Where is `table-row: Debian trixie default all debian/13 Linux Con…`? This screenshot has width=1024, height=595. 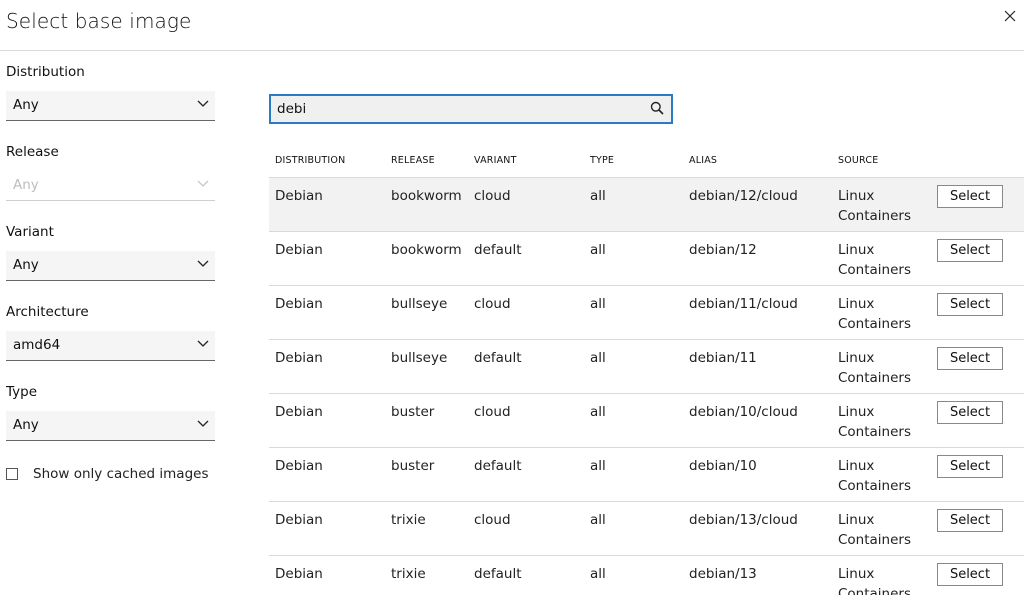
table-row: Debian trixie default all debian/13 Linux Con… is located at coordinates (646, 575).